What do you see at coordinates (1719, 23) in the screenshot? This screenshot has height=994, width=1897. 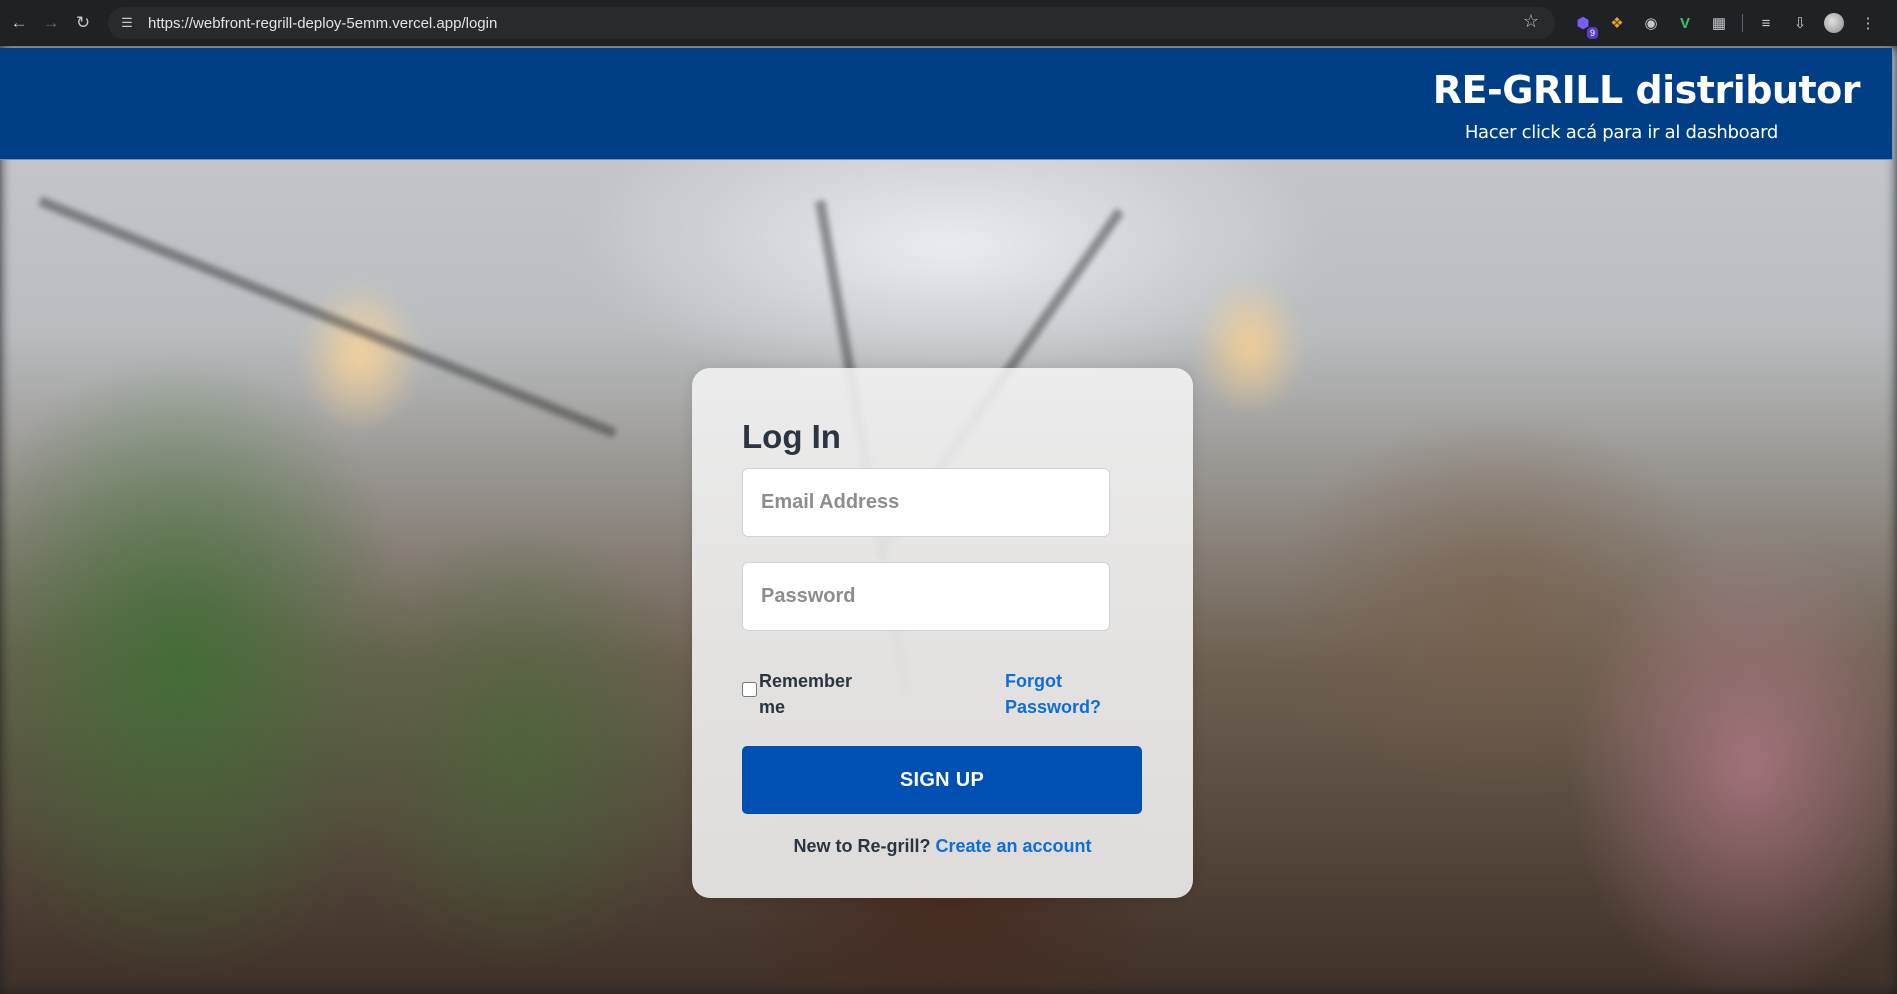 I see `extensions-puzzle-icon: ▦` at bounding box center [1719, 23].